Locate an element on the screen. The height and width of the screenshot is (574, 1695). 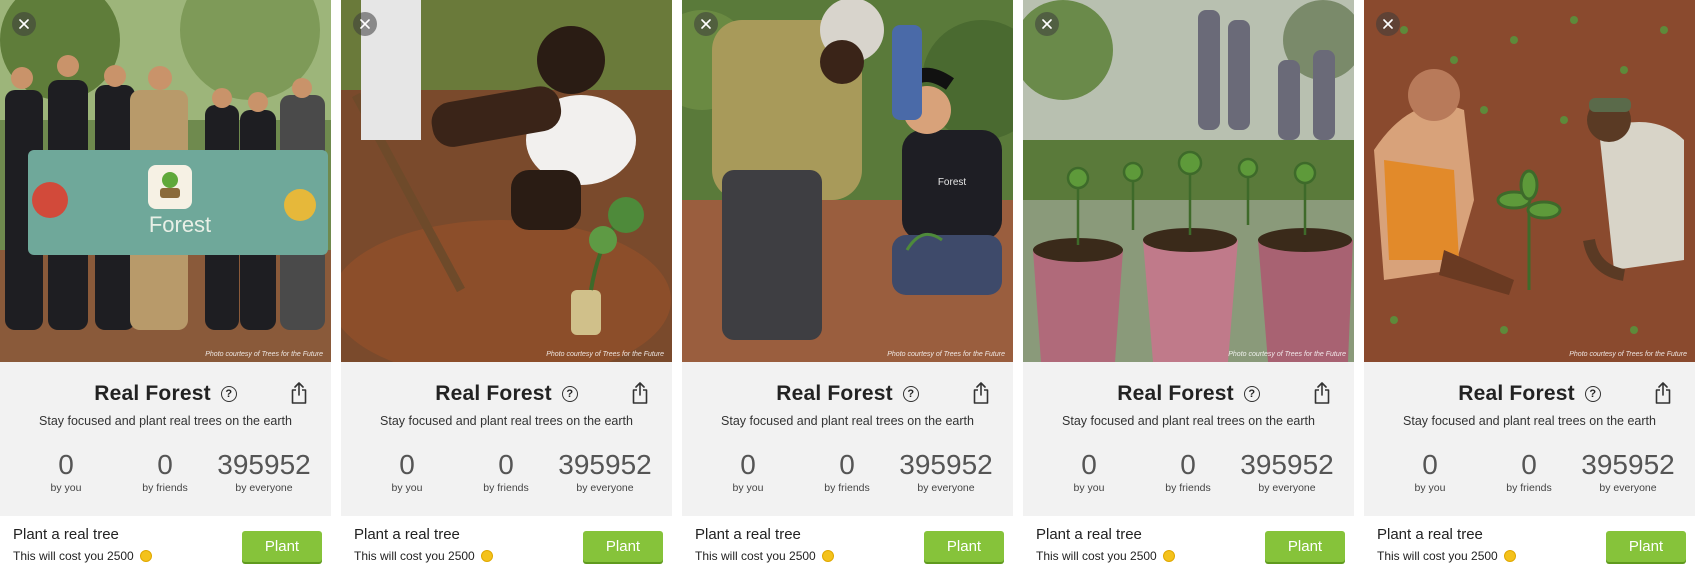
photo-seedling-pots: Photo courtesy of Trees for the Future is located at coordinates (1188, 181).